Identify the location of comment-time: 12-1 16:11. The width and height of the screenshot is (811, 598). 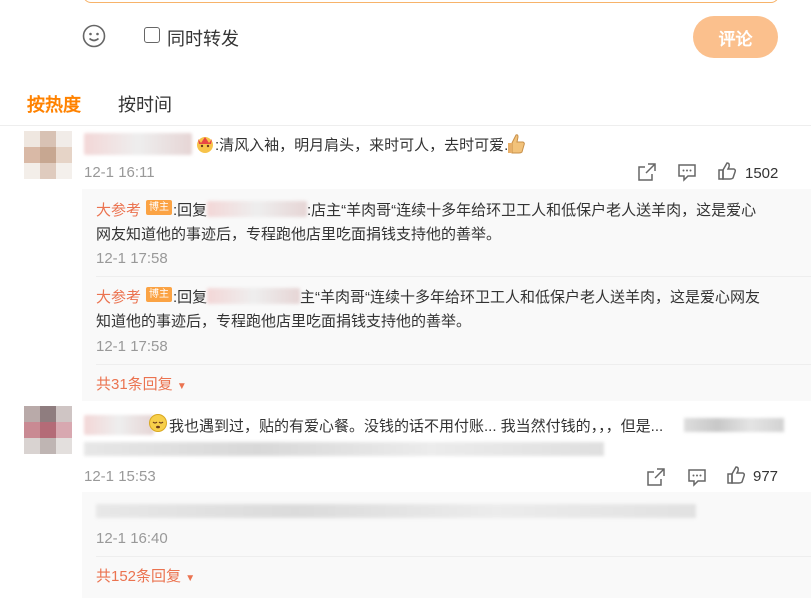
(119, 172).